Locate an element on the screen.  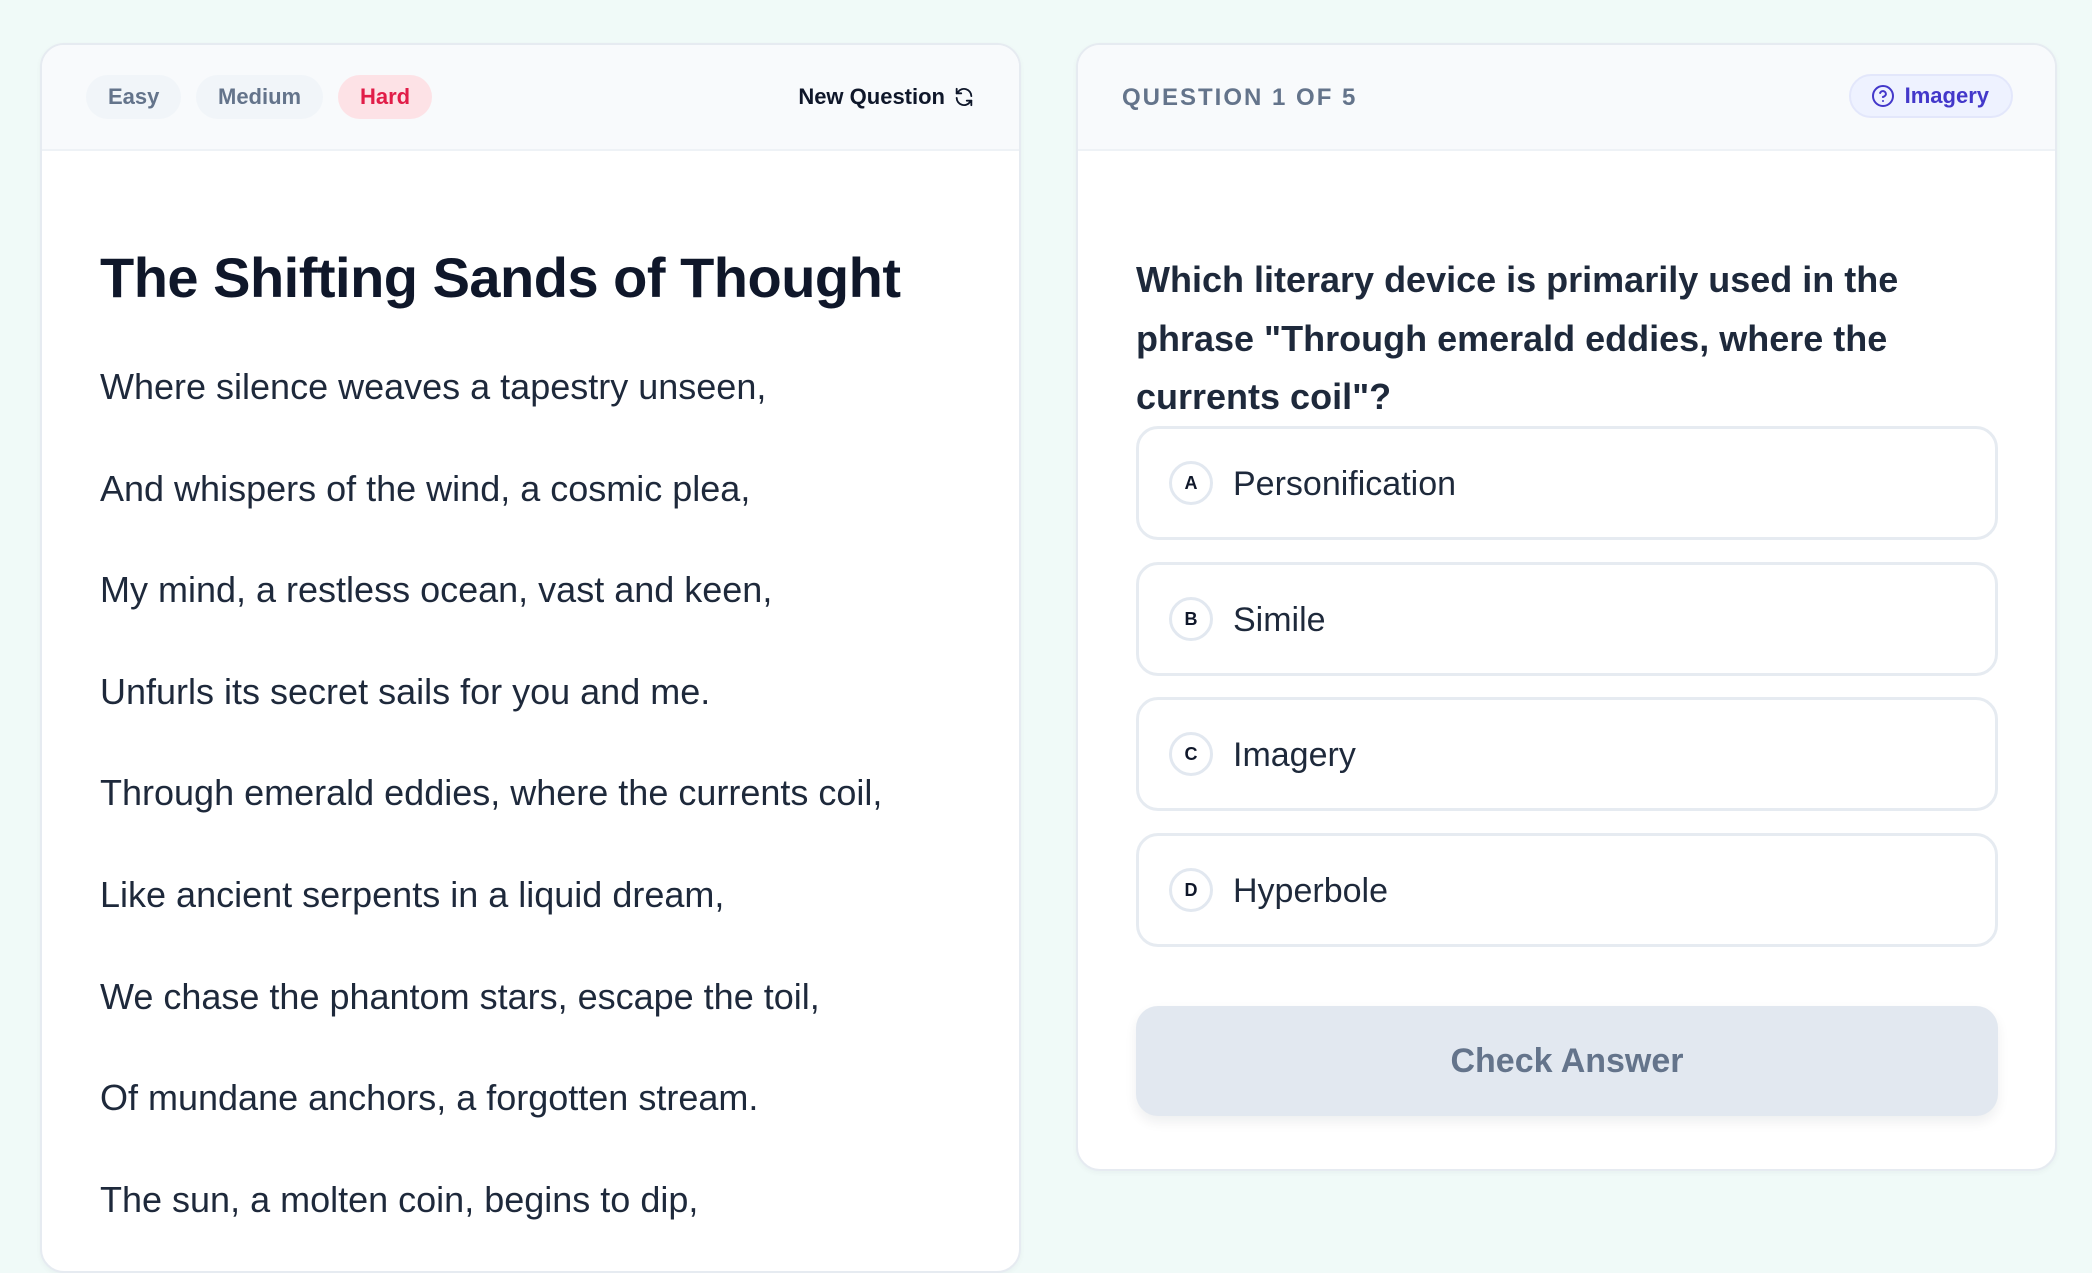
option-letter-badge: C is located at coordinates (1191, 754).